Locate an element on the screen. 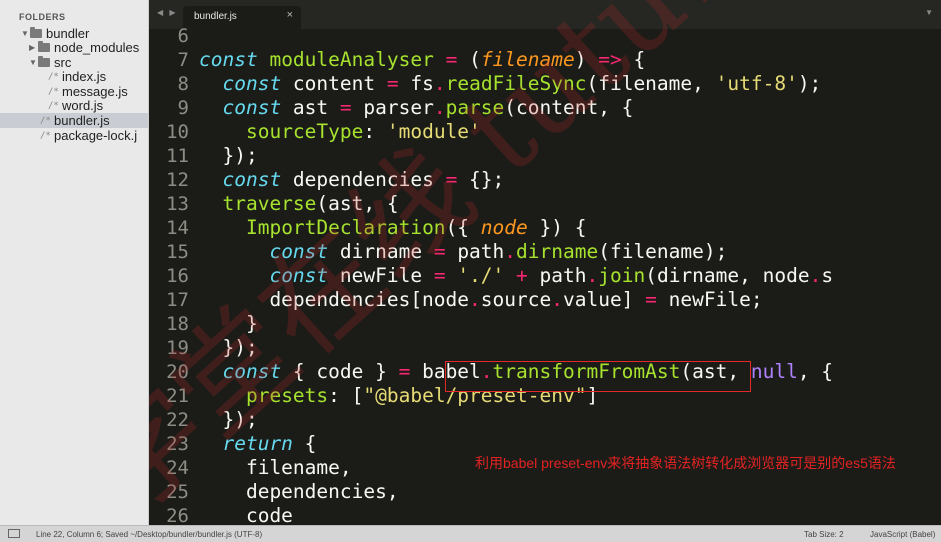  code-line: traverse(ast, { is located at coordinates (298, 204).